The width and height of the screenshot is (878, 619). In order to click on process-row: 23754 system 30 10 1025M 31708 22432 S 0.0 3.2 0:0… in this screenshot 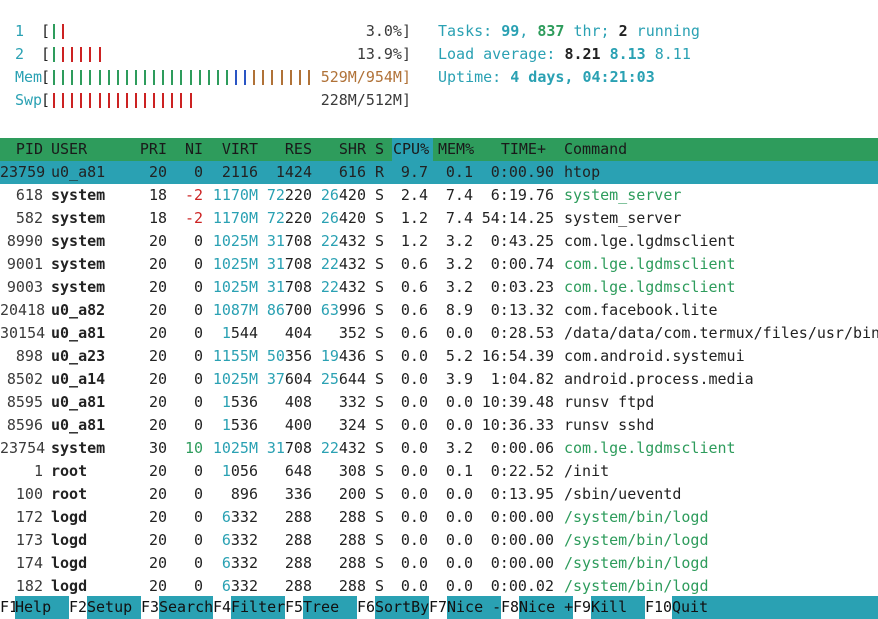, I will do `click(439, 448)`.